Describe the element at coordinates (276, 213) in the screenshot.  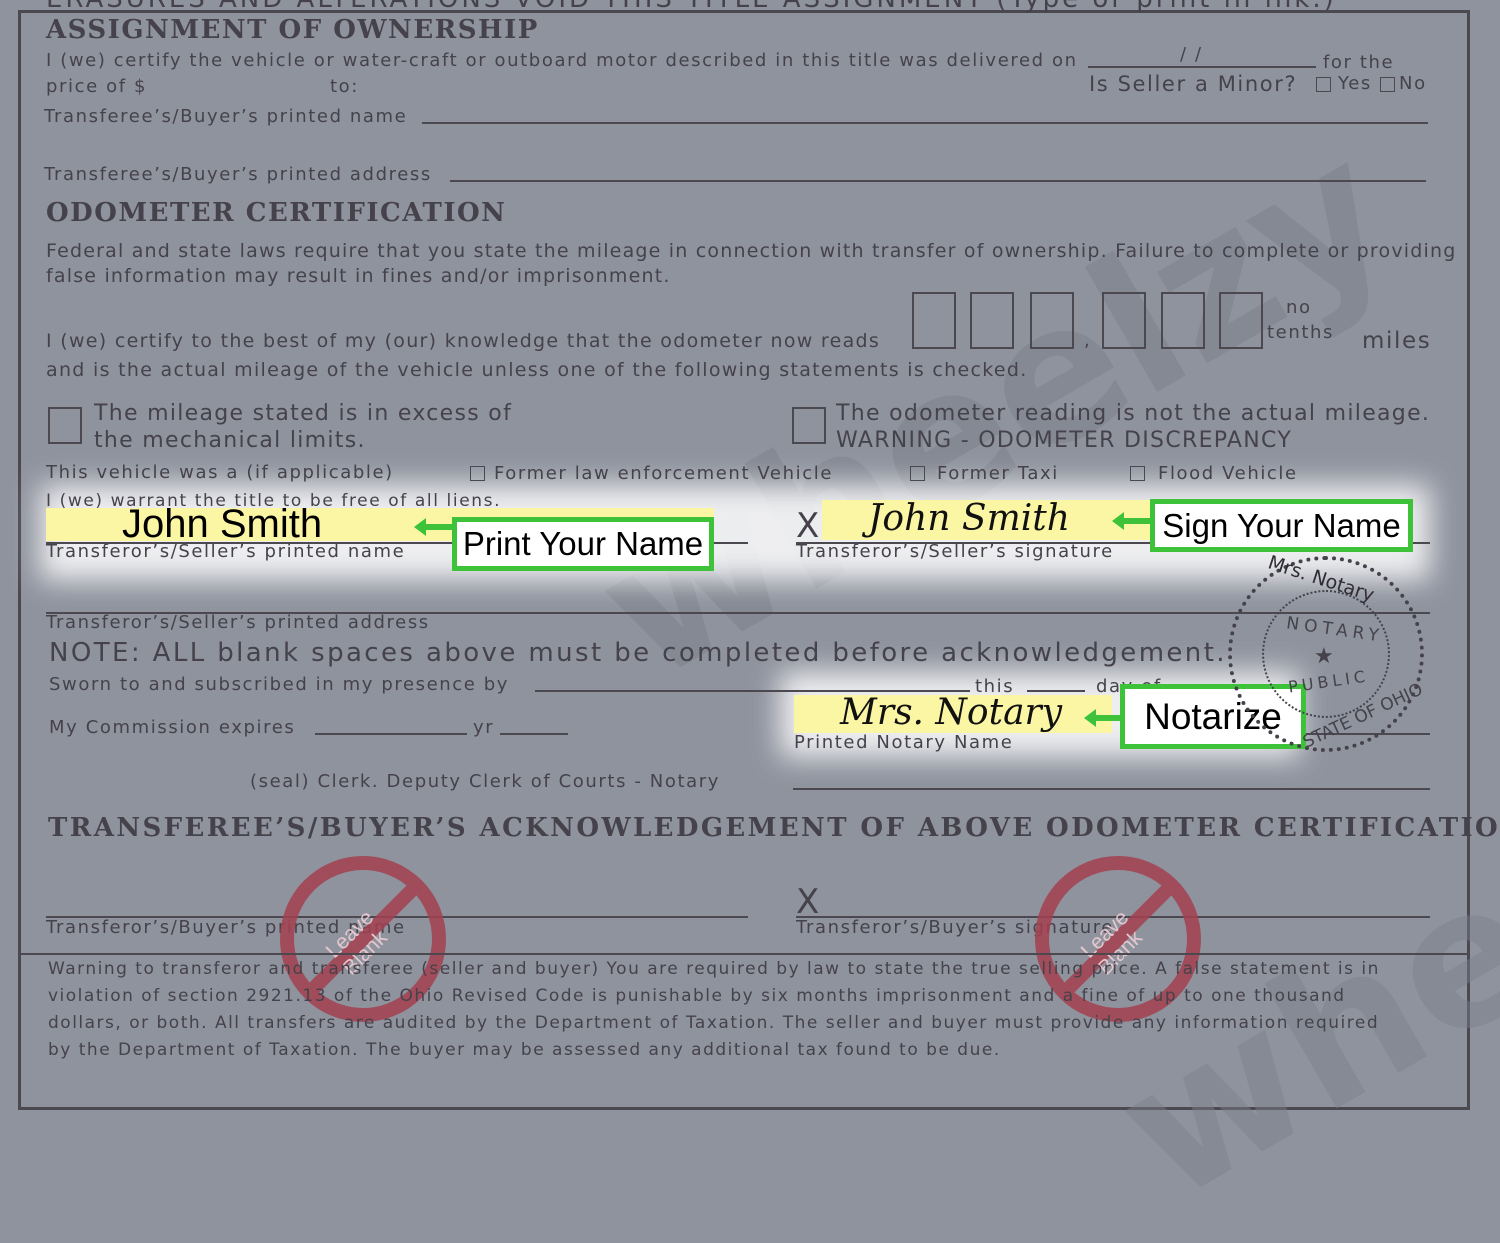
I see `odometer-heading: ODOMETER CERTIFICATION` at that location.